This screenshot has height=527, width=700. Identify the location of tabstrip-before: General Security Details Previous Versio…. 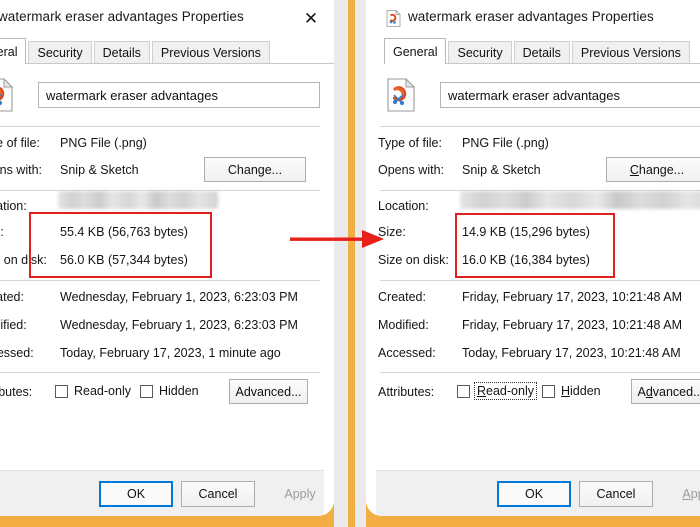
(167, 51).